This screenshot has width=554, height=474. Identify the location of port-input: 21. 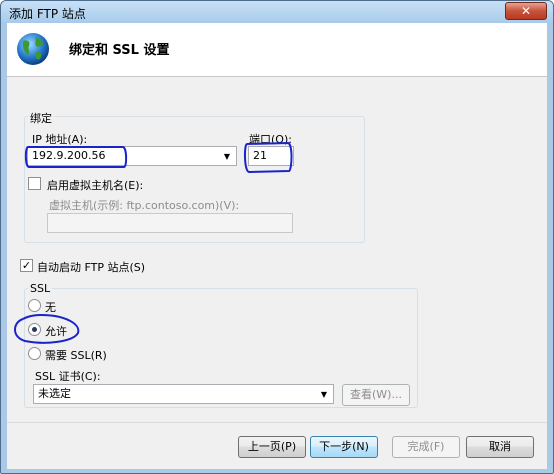
(271, 156).